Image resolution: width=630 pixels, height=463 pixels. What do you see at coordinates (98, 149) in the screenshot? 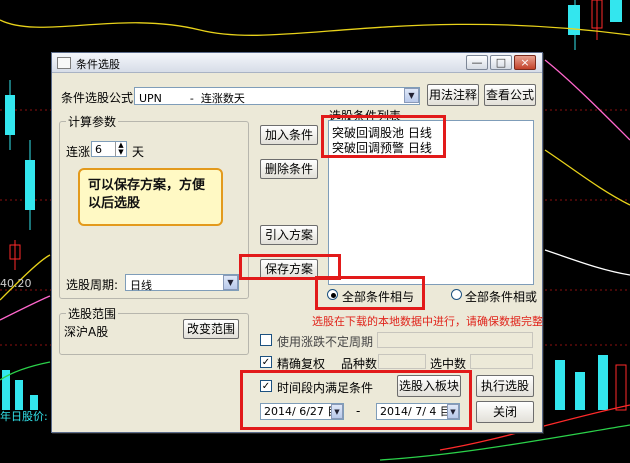
I see `param-value: 6` at bounding box center [98, 149].